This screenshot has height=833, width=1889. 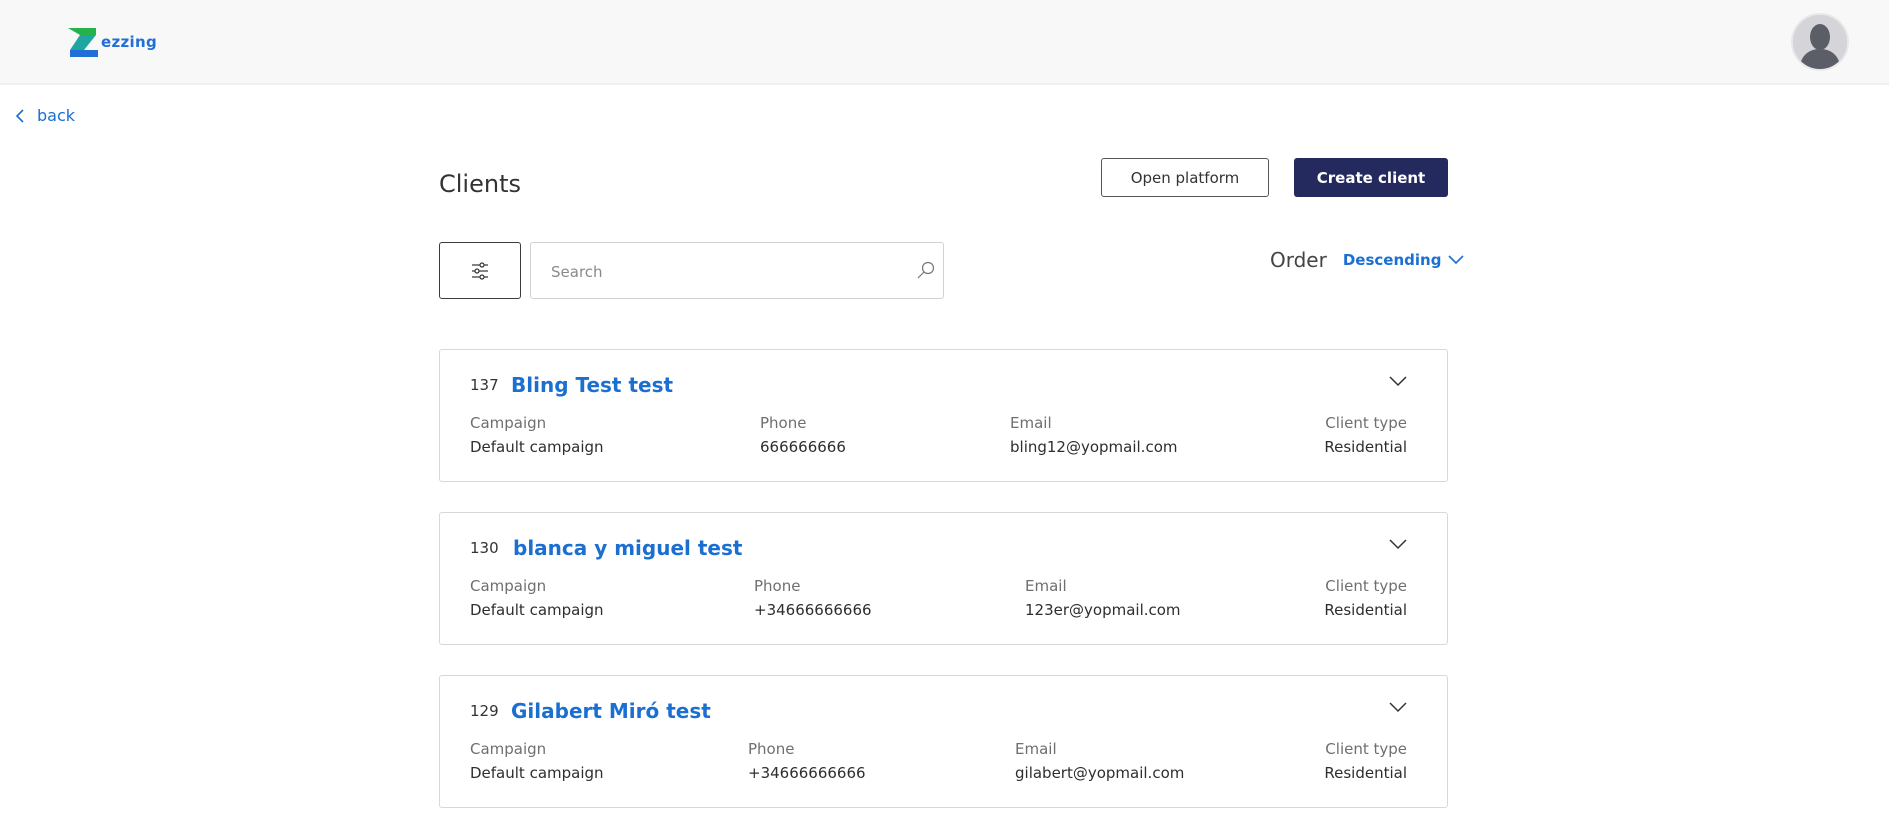 What do you see at coordinates (721, 272) in the screenshot?
I see `search-input` at bounding box center [721, 272].